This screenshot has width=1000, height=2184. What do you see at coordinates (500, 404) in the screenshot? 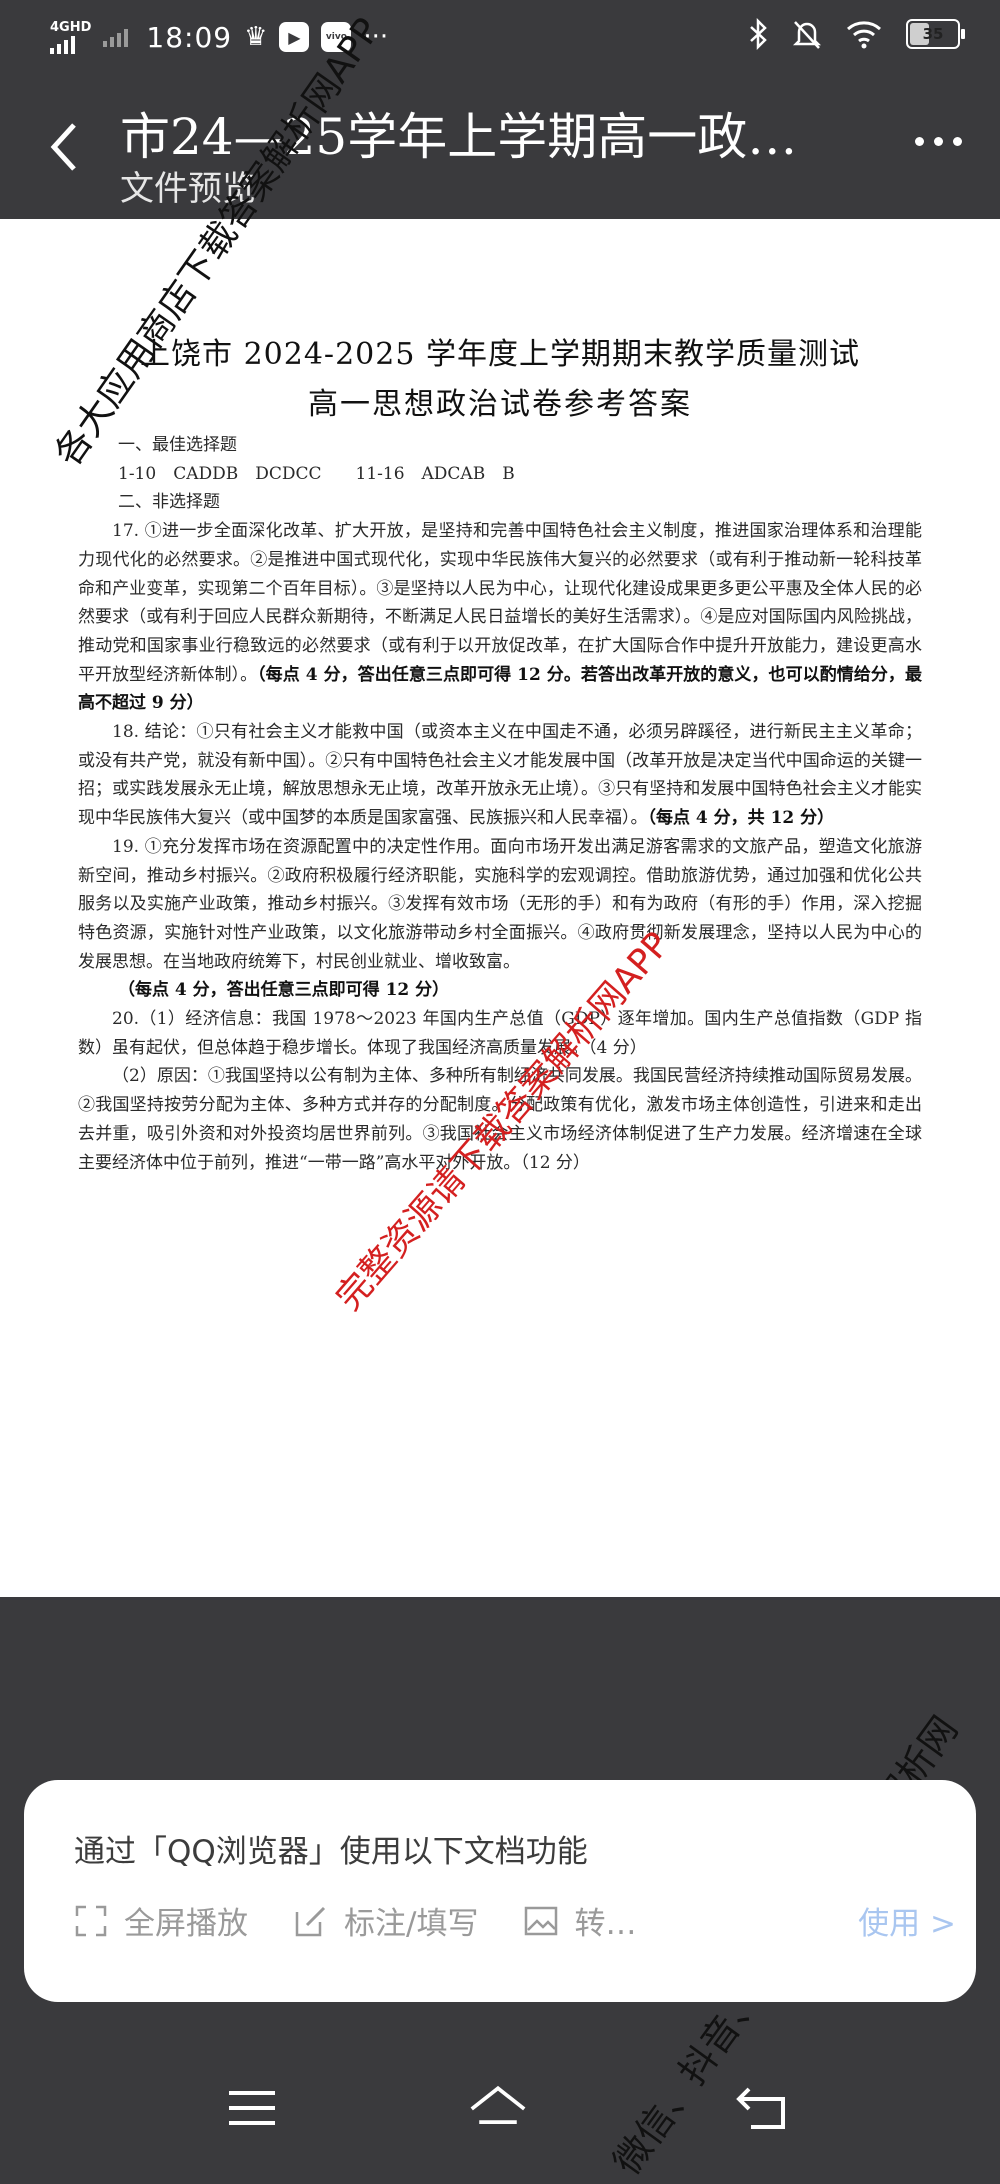
I see `document-subtitle: 高一思想政治试卷参考答案` at bounding box center [500, 404].